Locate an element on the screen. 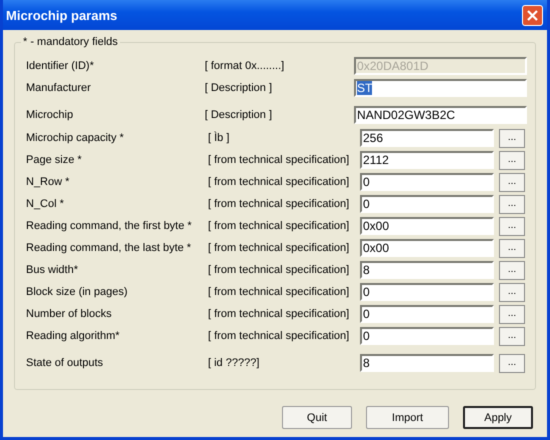  field-hint: [ id ?????] is located at coordinates (234, 363).